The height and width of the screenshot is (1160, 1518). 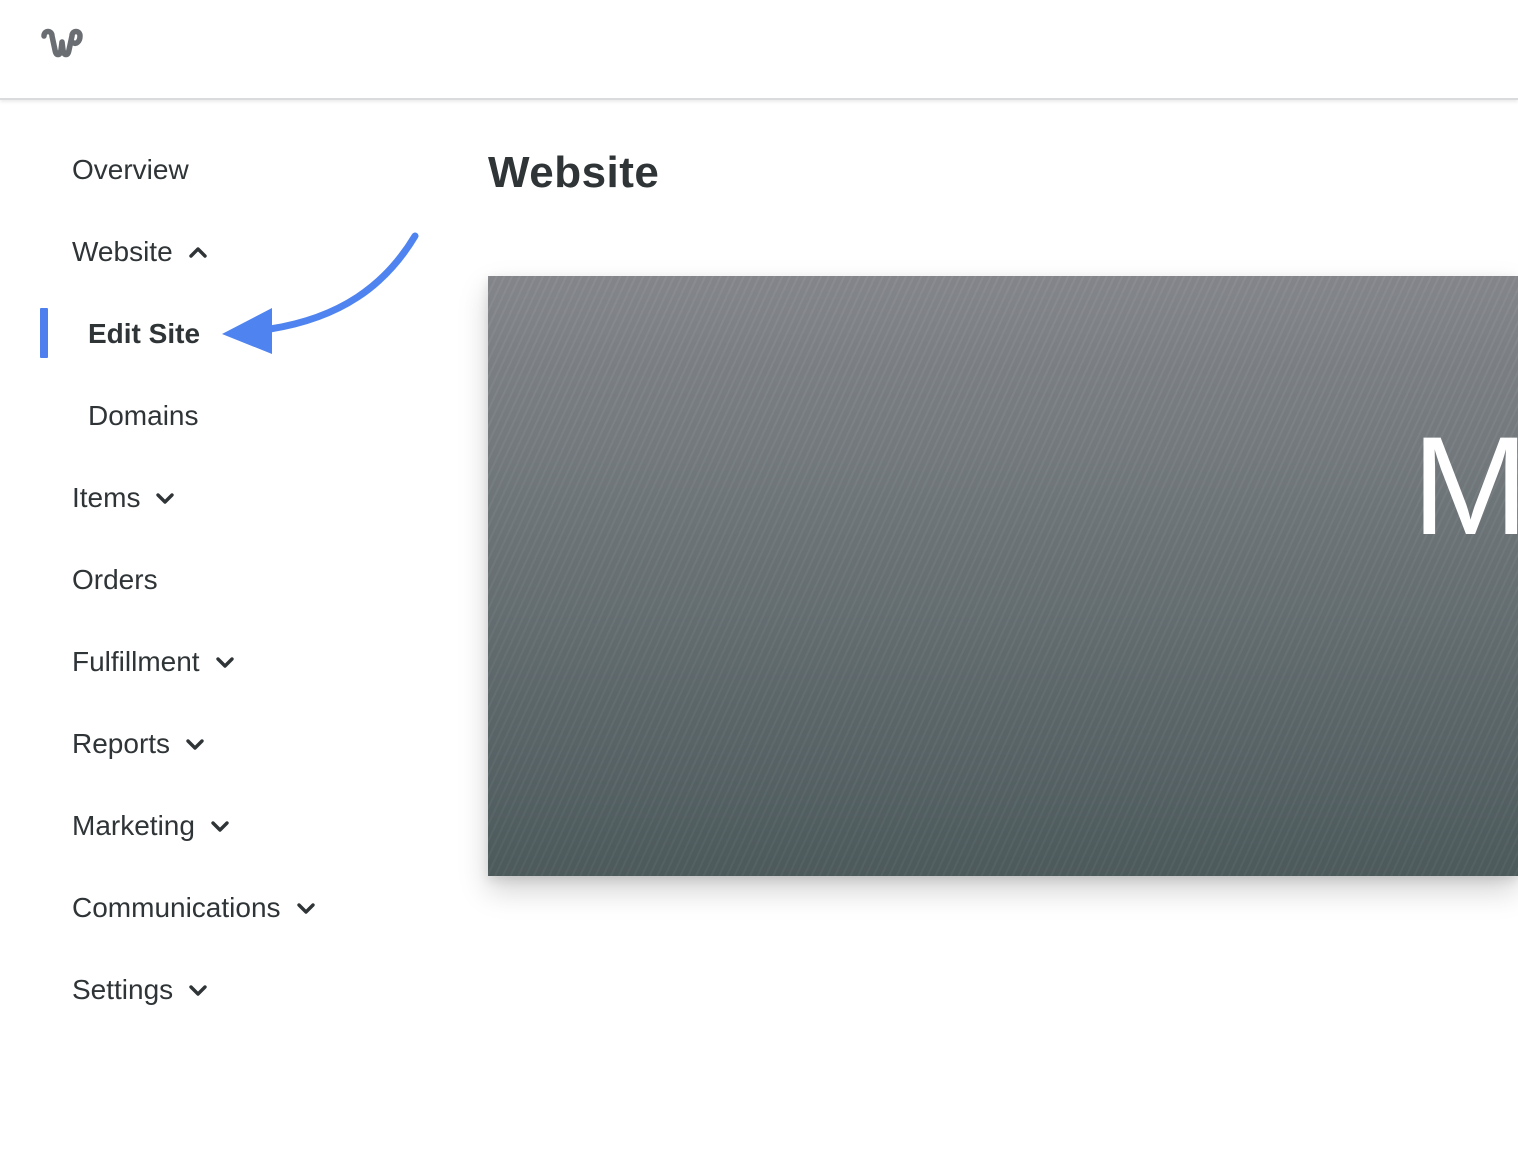 What do you see at coordinates (62, 44) in the screenshot?
I see `weebly-logo-icon` at bounding box center [62, 44].